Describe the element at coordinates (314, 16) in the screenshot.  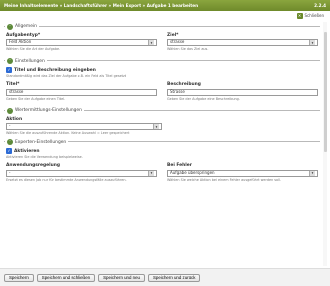
I see `close-button: Schließen` at that location.